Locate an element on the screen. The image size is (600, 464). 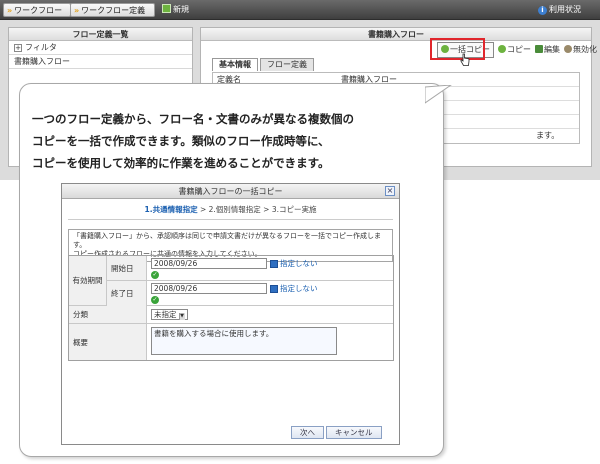
filter-label: フィルタ is located at coordinates (41, 47).